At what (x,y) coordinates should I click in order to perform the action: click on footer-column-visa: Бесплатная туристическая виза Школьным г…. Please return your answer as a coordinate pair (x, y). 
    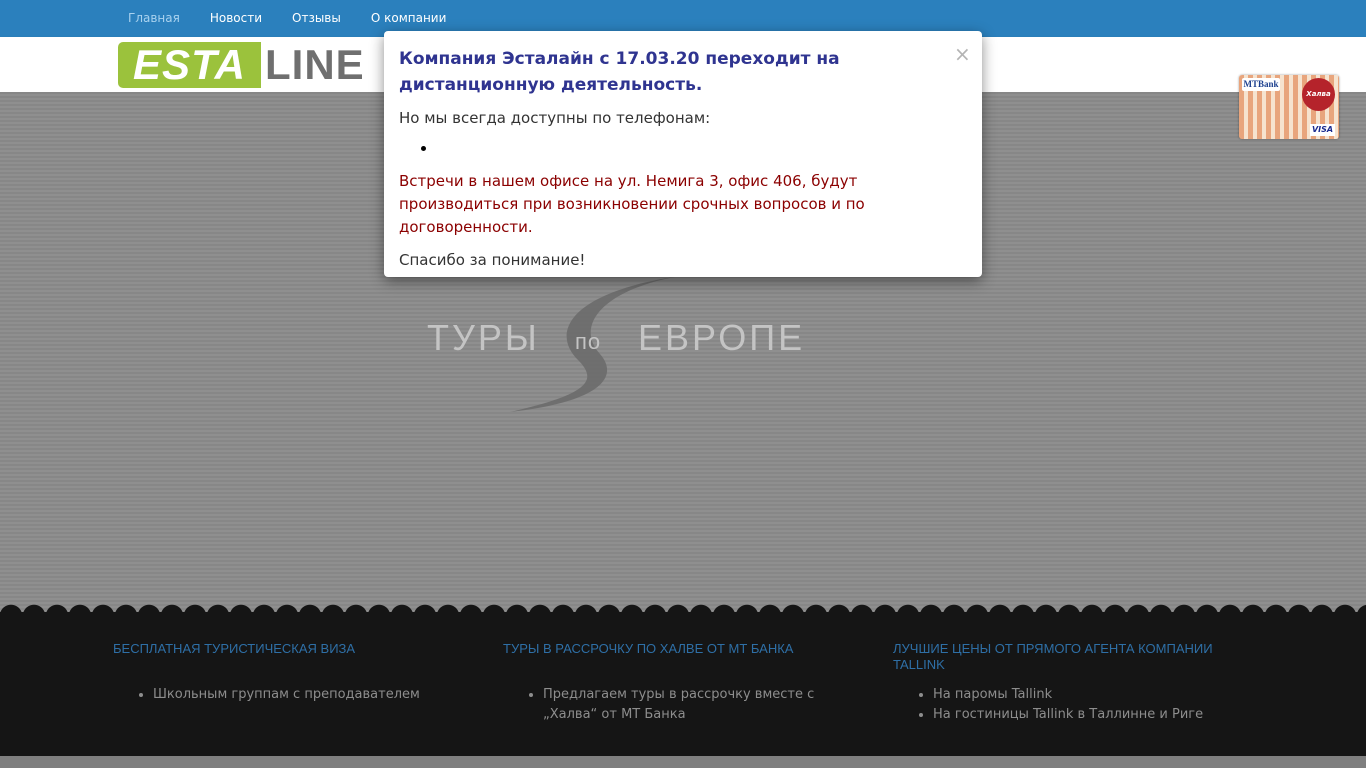
    Looking at the image, I should click on (283, 673).